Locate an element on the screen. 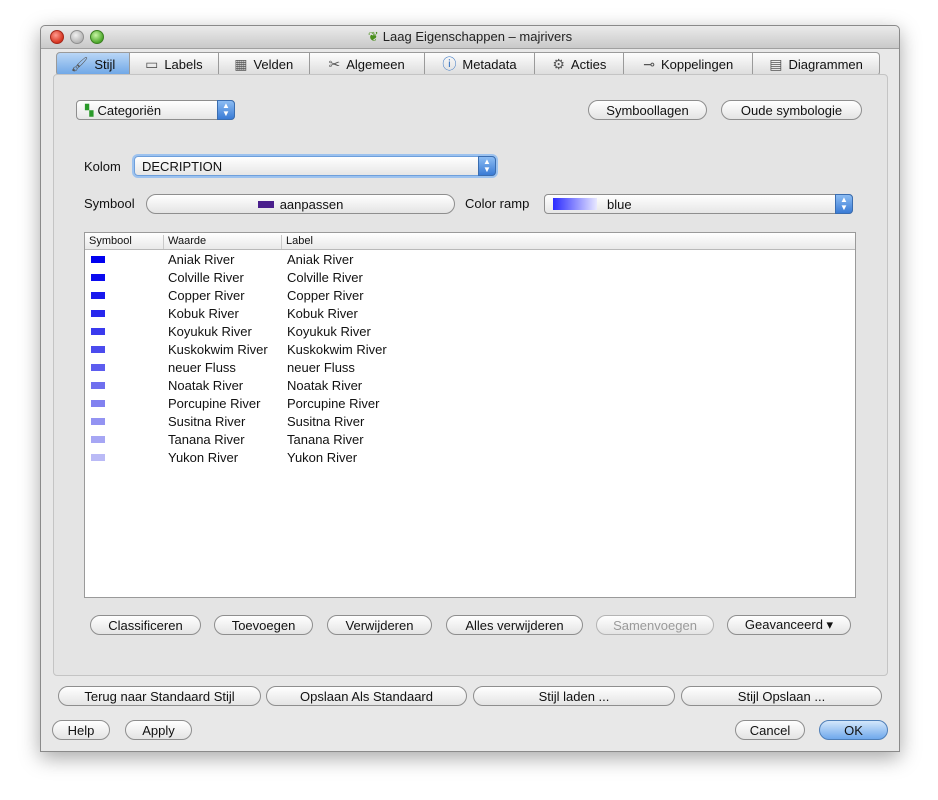 This screenshot has width=938, height=800. category-label: Porcupine River is located at coordinates (333, 403).